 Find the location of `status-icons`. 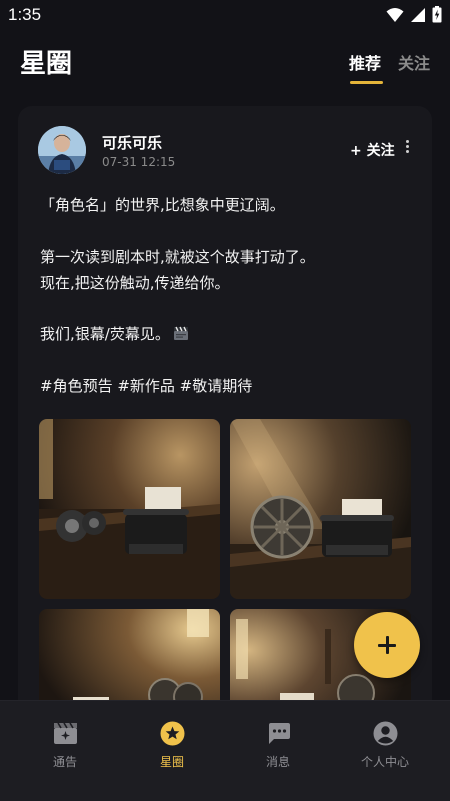

status-icons is located at coordinates (414, 14).